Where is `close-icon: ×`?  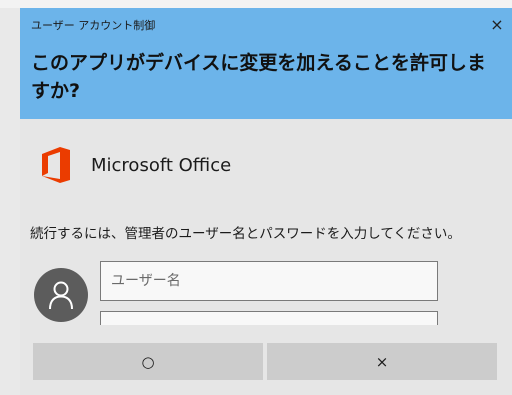
close-icon: × is located at coordinates (497, 24).